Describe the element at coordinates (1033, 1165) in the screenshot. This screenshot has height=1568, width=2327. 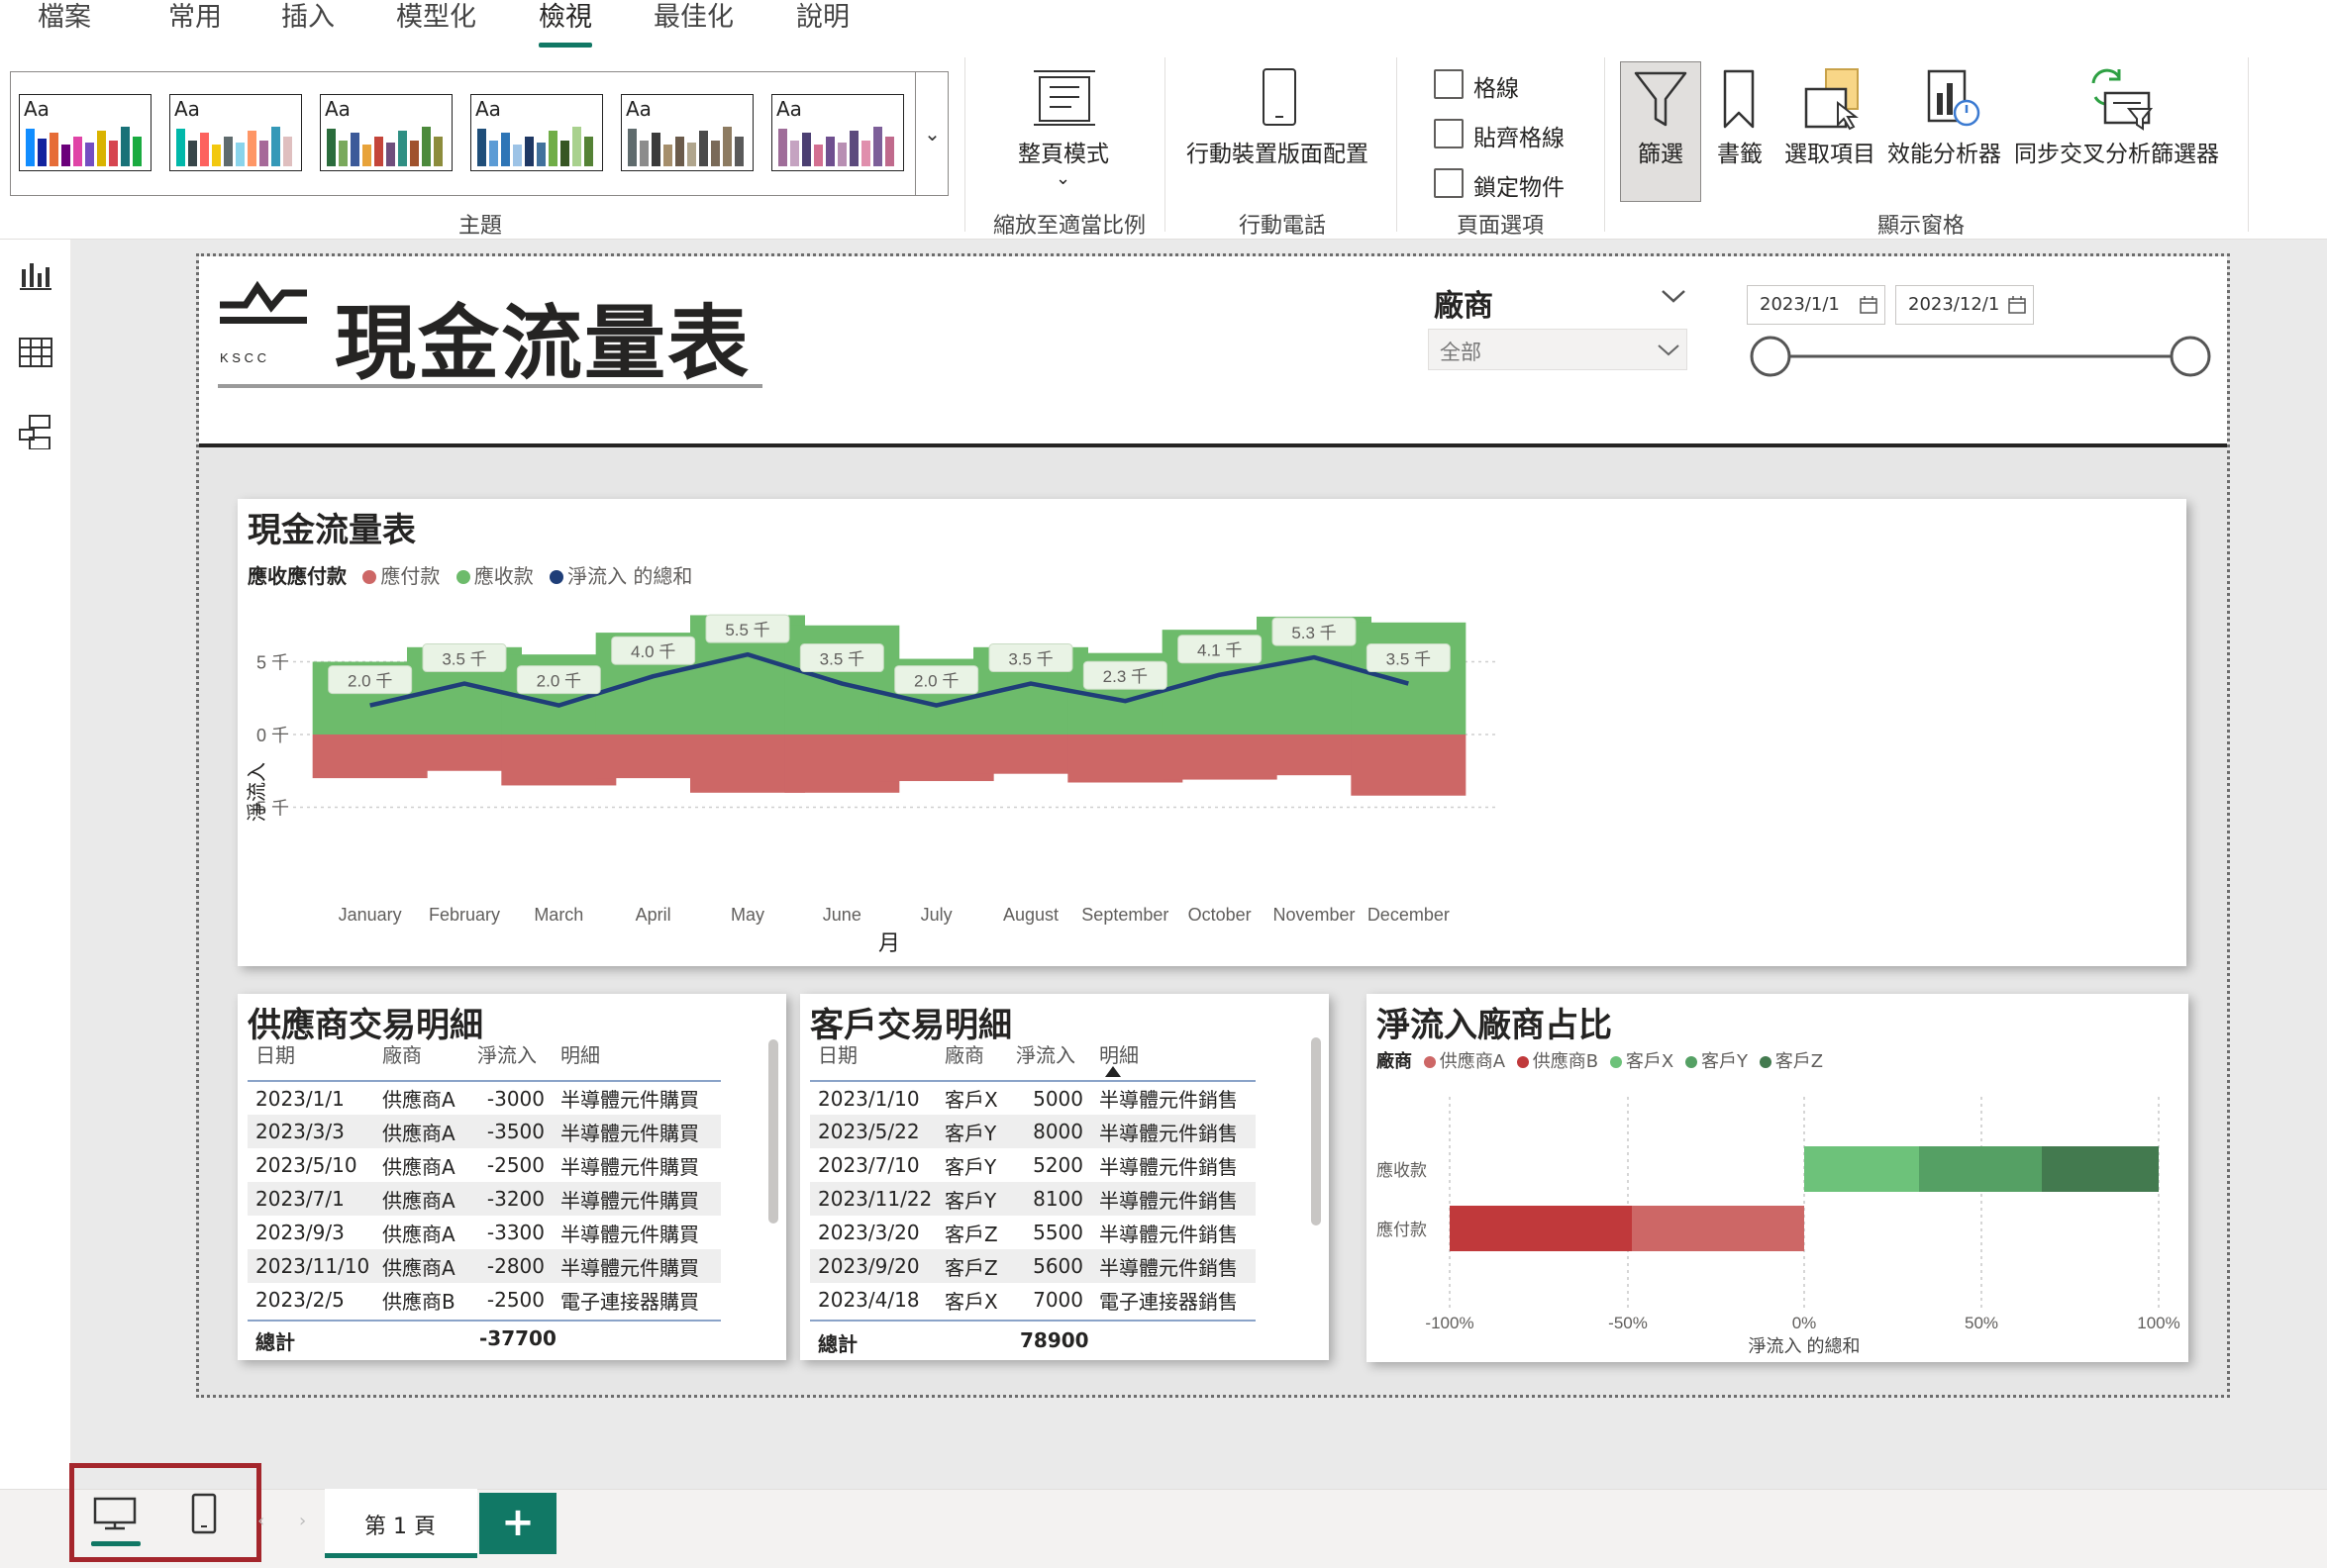
I see `table-row: 2023/7/10 客戶Y 5200 半導體元件銷售` at that location.